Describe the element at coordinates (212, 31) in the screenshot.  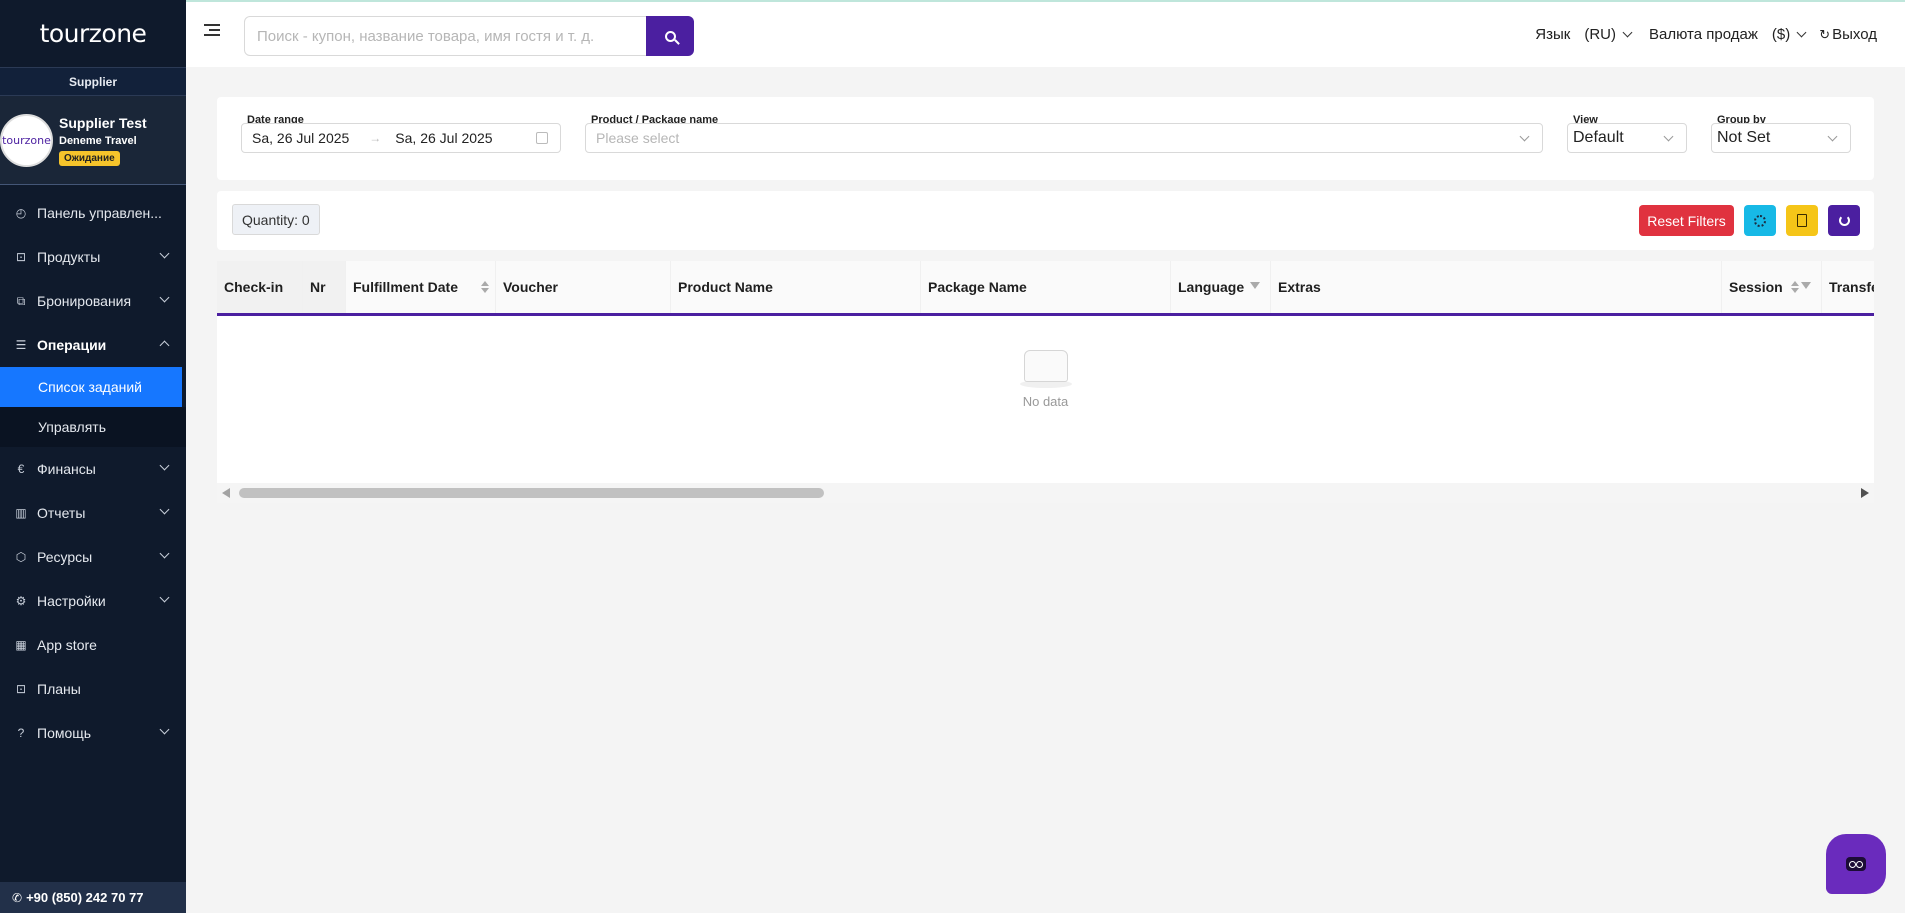
I see `menu-toggle-icon` at that location.